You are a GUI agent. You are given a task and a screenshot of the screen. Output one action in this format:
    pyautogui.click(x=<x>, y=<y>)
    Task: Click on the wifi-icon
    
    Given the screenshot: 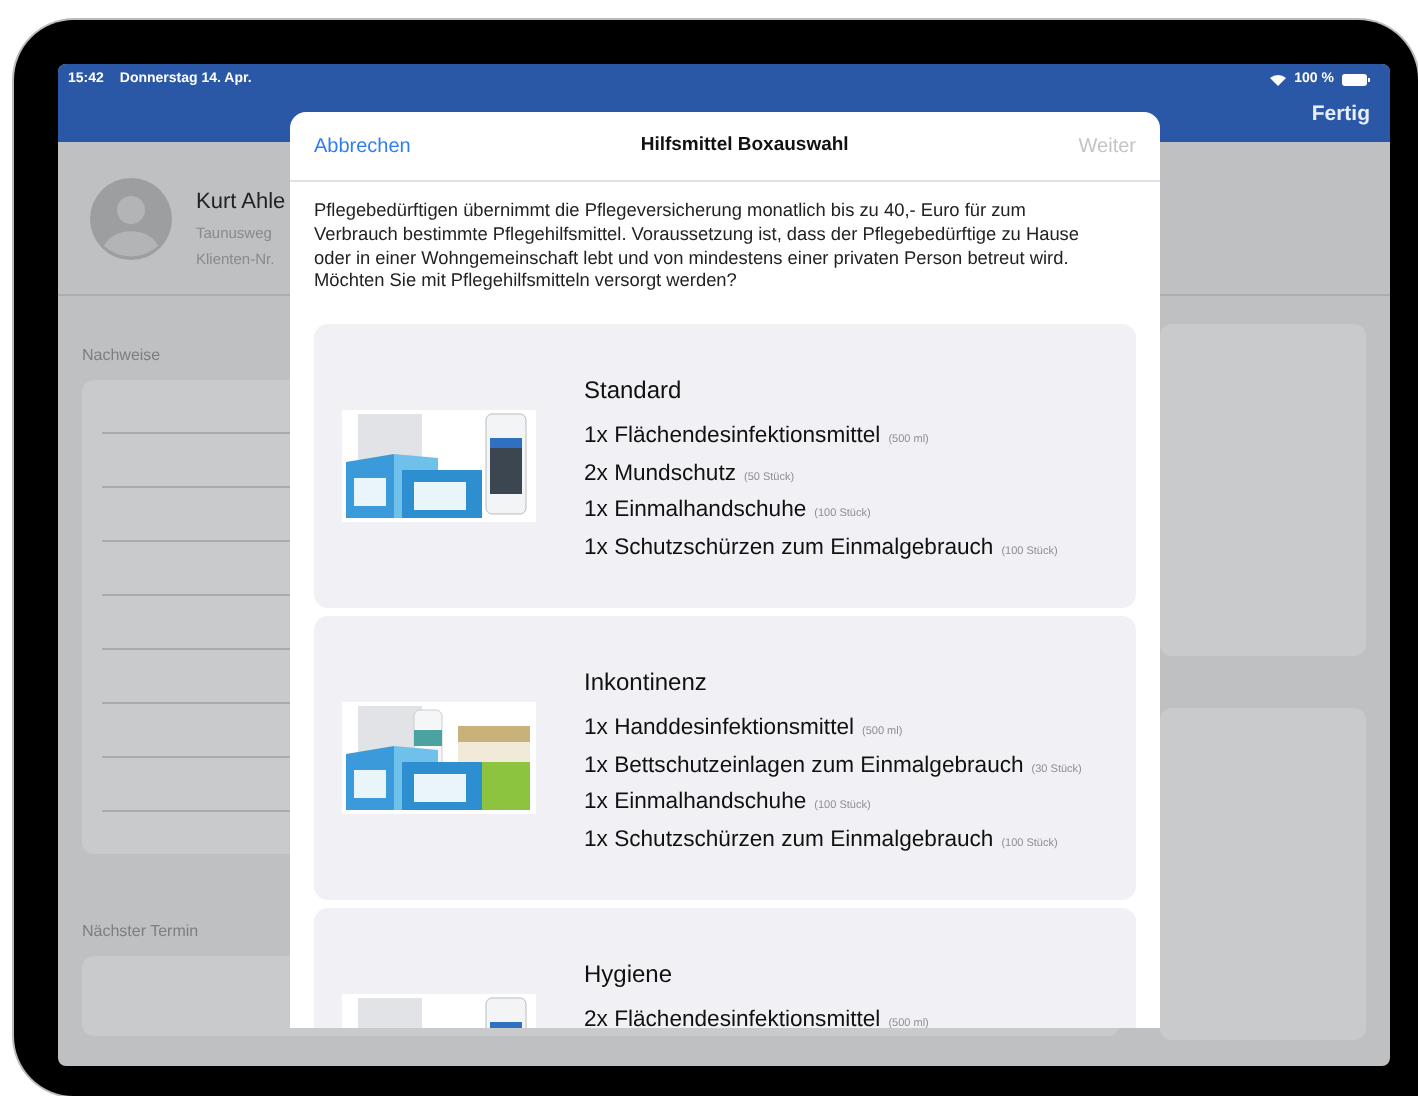 What is the action you would take?
    pyautogui.click(x=1278, y=80)
    